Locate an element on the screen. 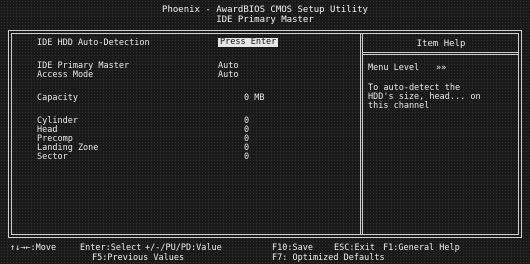 Image resolution: width=530 pixels, height=264 pixels. auto-detect-label: IDE HDD Auto-Detection is located at coordinates (93, 43).